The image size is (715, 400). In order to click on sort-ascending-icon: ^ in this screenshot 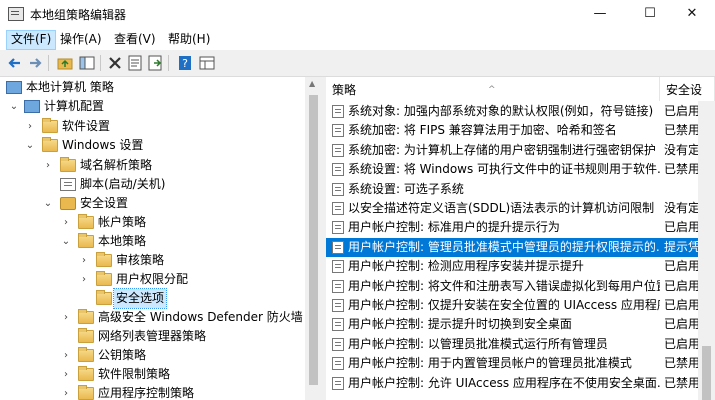, I will do `click(492, 90)`.